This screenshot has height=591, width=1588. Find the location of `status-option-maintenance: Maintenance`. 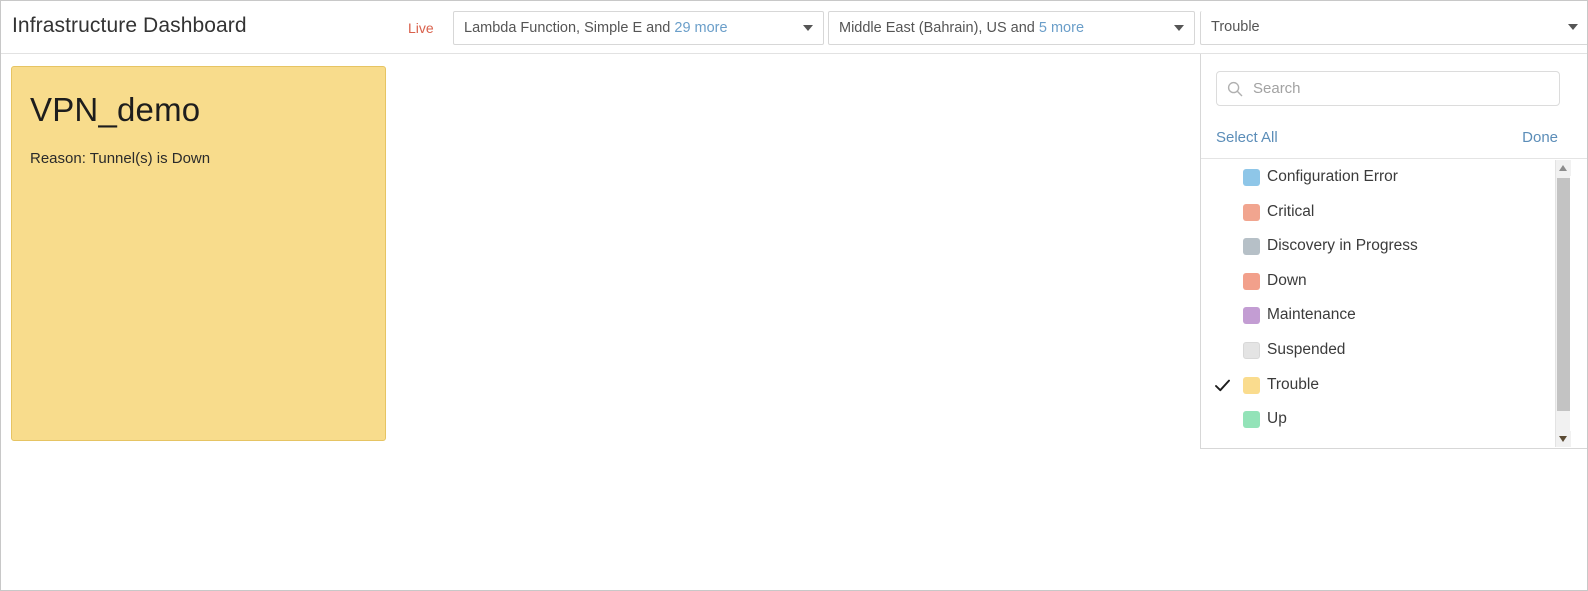

status-option-maintenance: Maintenance is located at coordinates (1394, 315).